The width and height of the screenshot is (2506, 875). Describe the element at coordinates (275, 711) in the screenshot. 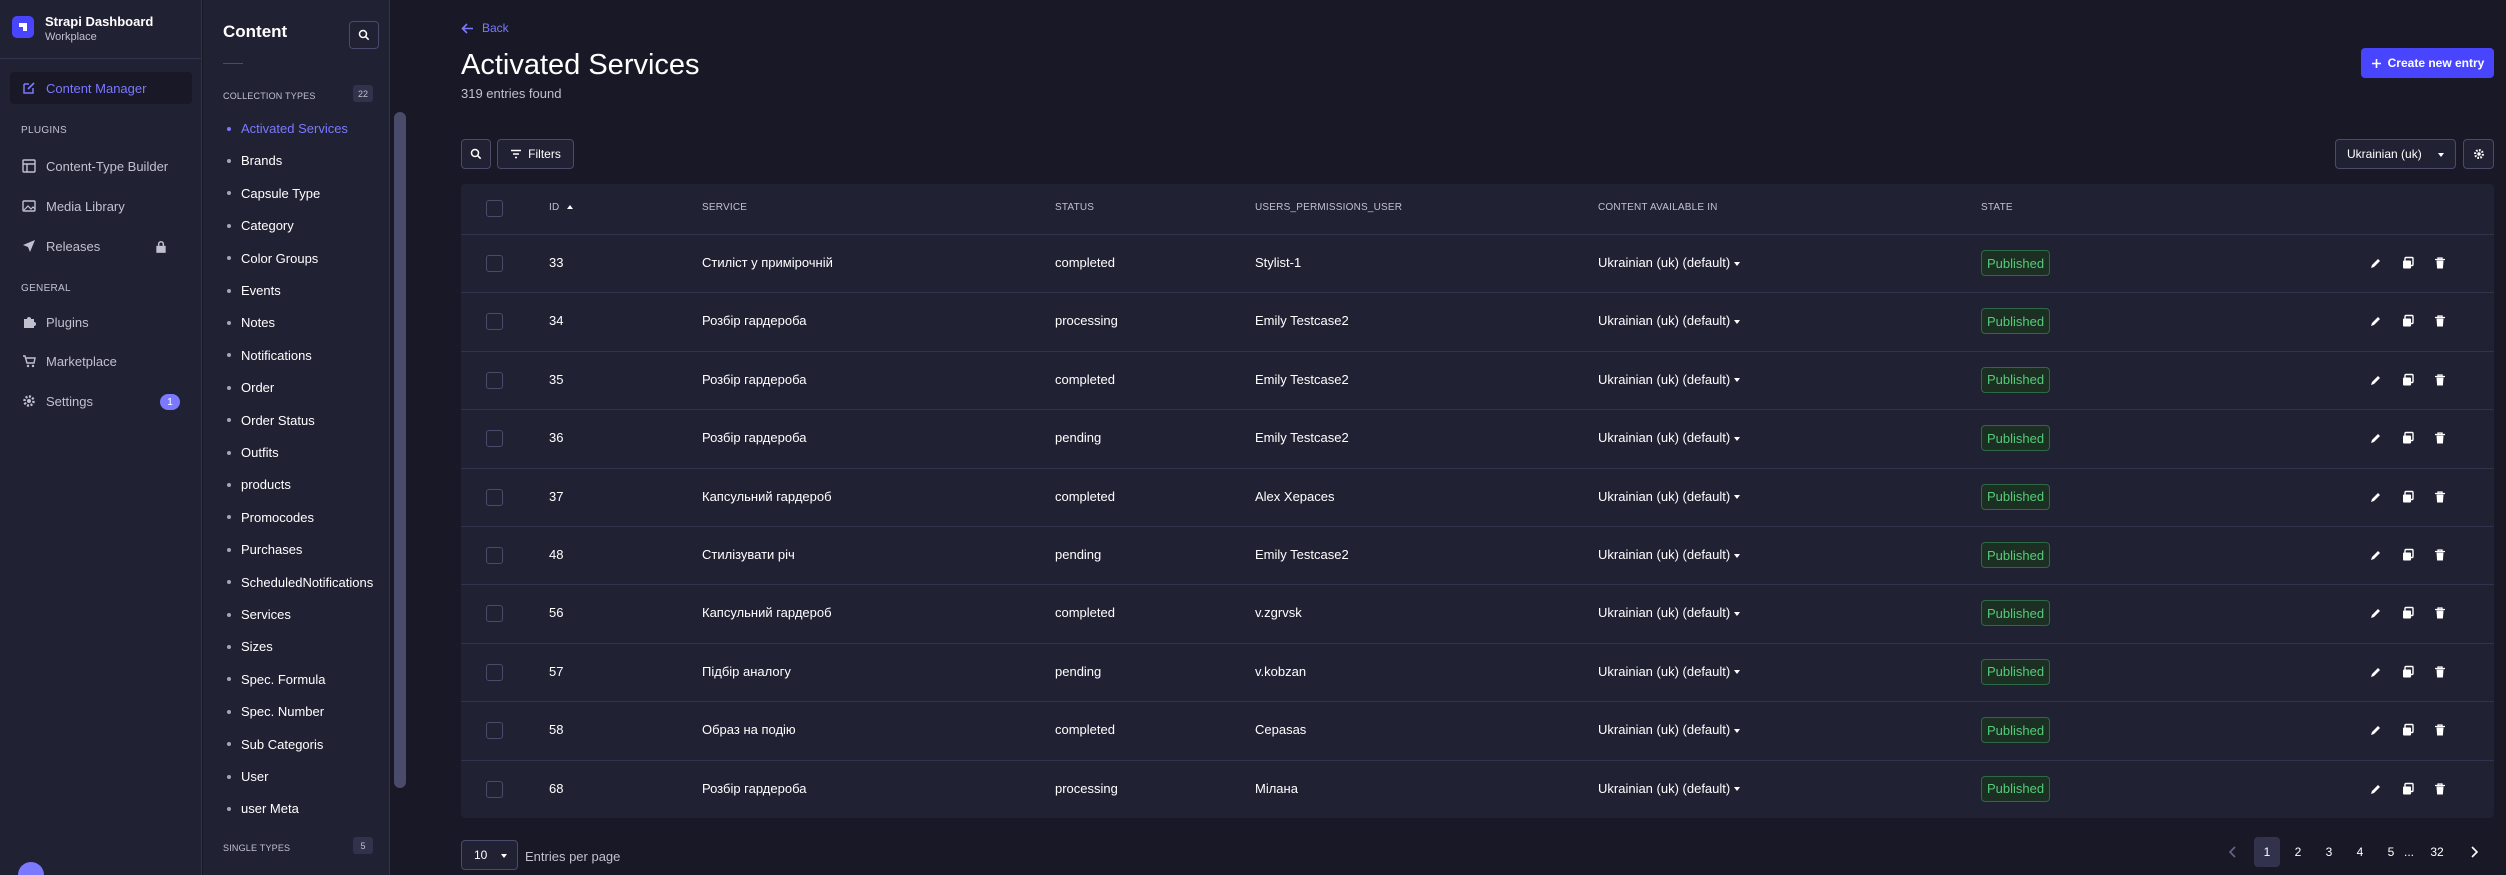

I see `sub-nav-item: Spec. Number` at that location.